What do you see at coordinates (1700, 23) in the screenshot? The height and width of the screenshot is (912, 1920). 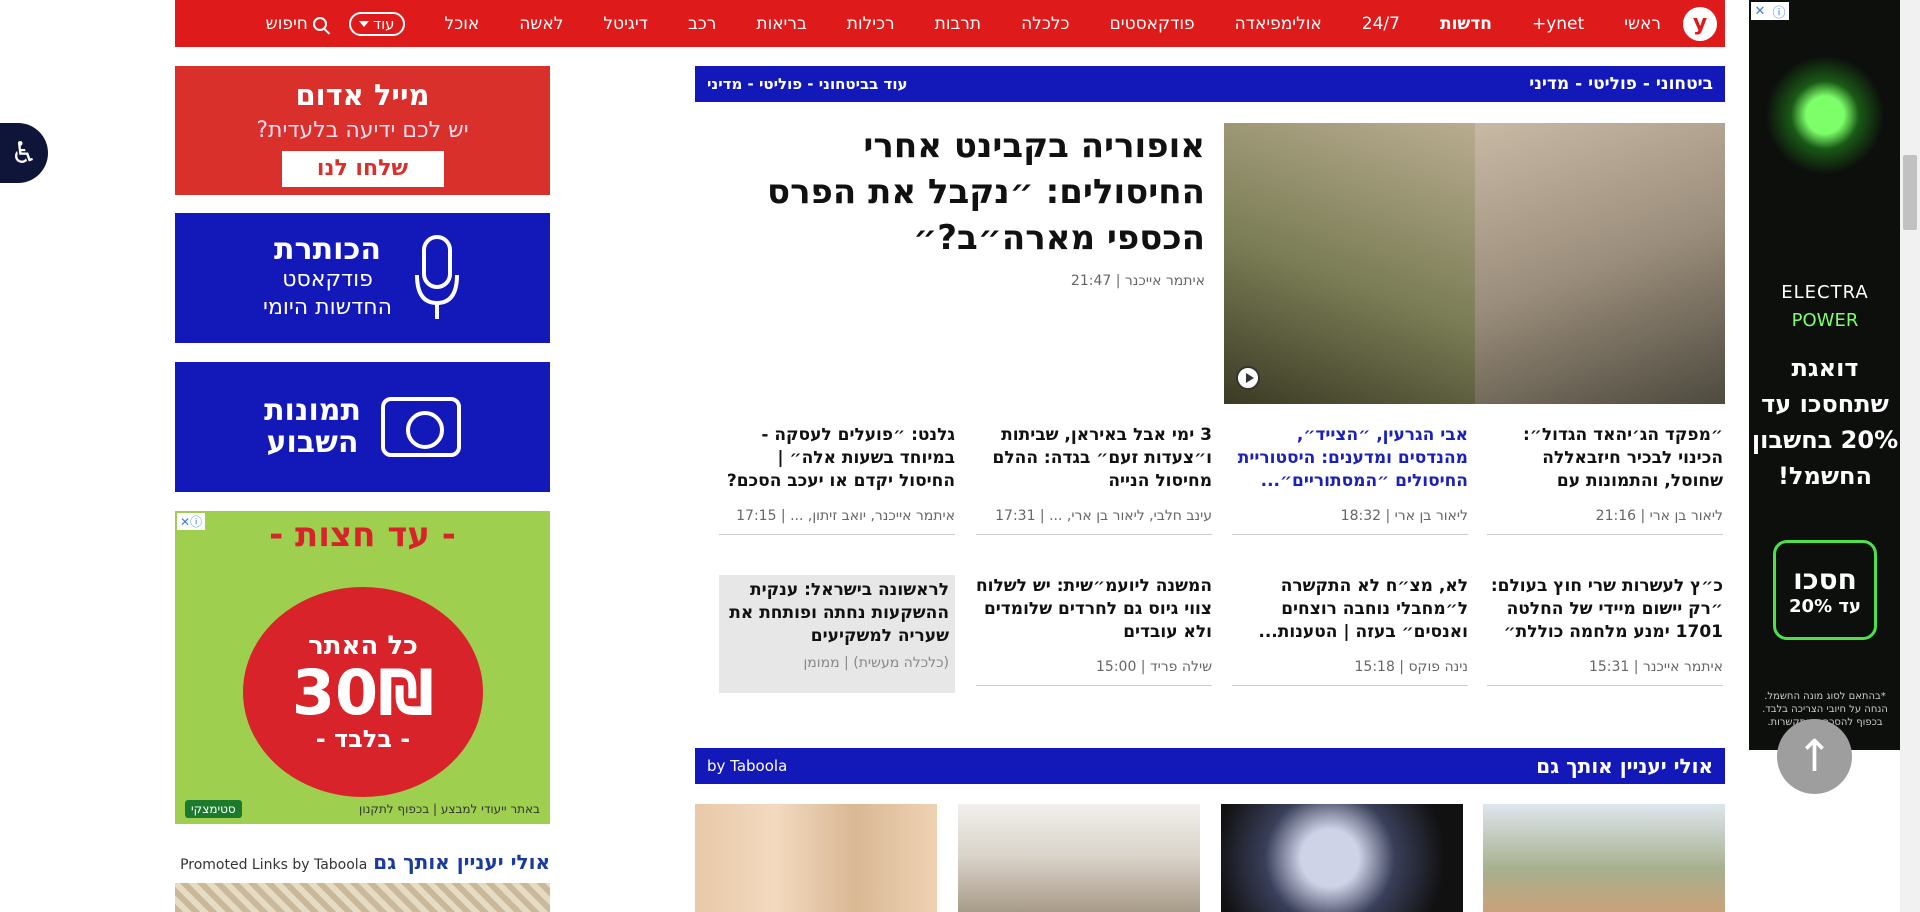 I see `ynet-logo: y` at bounding box center [1700, 23].